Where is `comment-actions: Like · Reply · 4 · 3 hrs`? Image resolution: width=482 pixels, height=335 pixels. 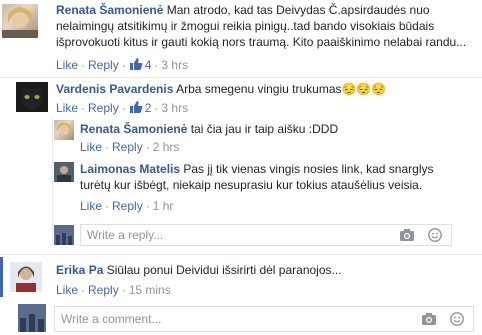 comment-actions: Like · Reply · 4 · 3 hrs is located at coordinates (122, 65).